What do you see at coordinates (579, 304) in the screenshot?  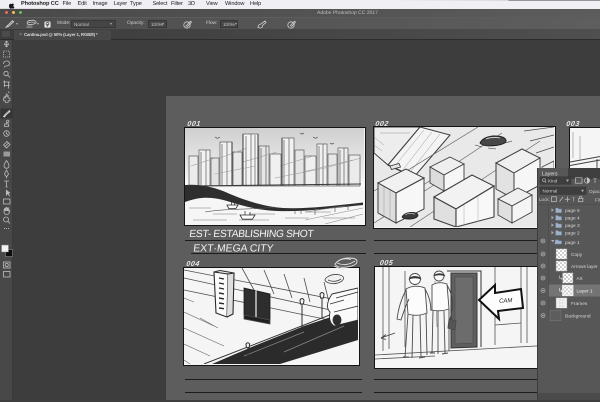 I see `svg-text: Frames` at bounding box center [579, 304].